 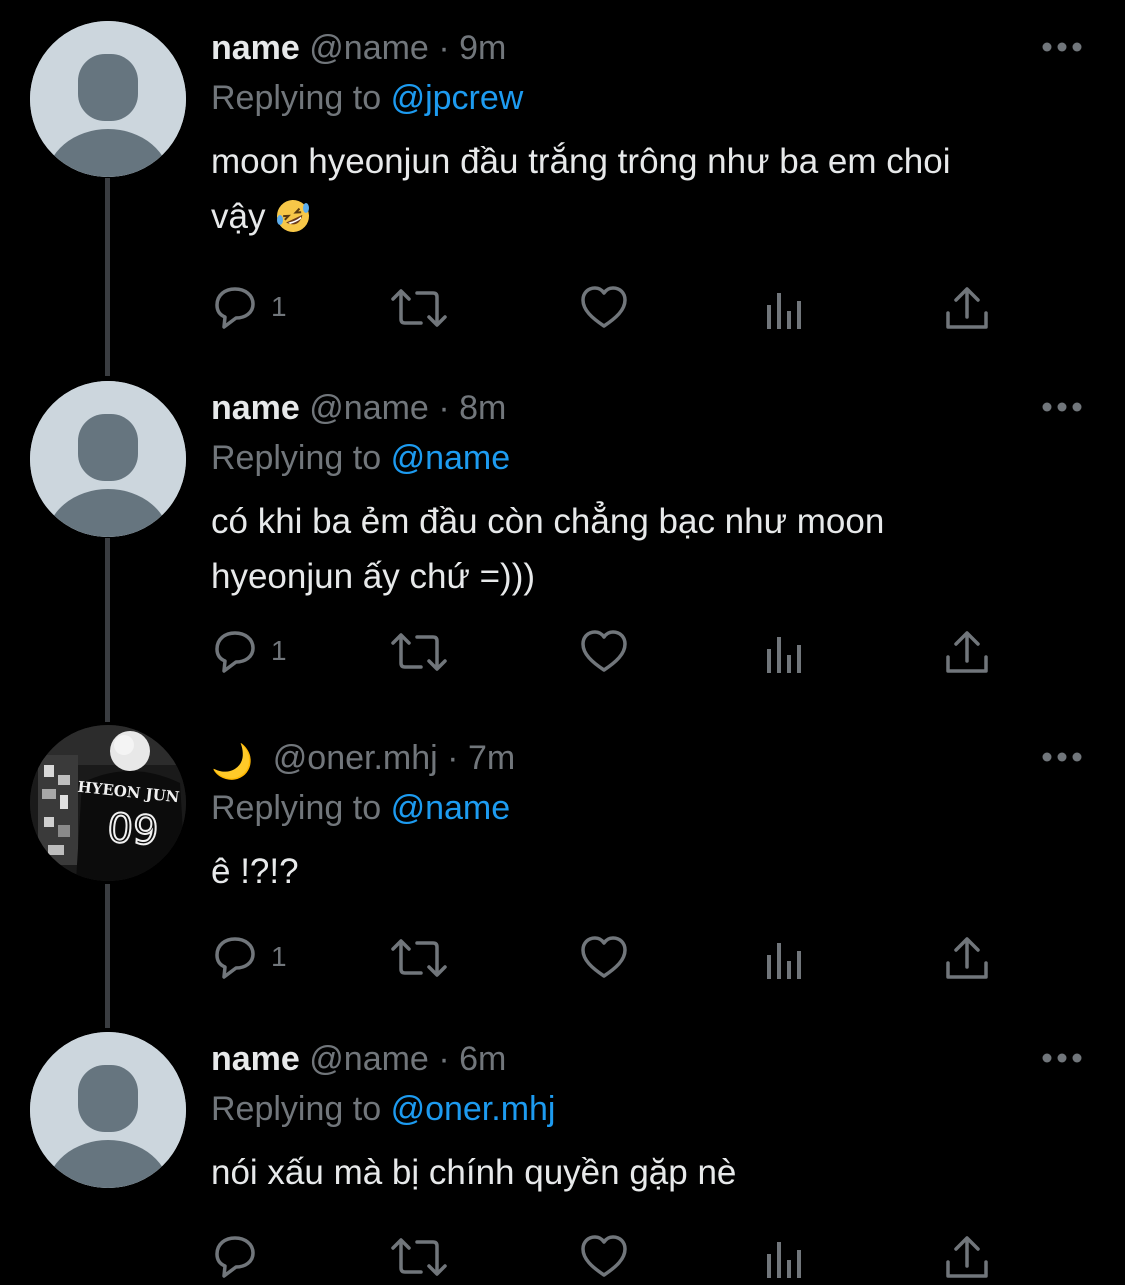 I want to click on avatar: HYEON JUN 09, so click(x=108, y=803).